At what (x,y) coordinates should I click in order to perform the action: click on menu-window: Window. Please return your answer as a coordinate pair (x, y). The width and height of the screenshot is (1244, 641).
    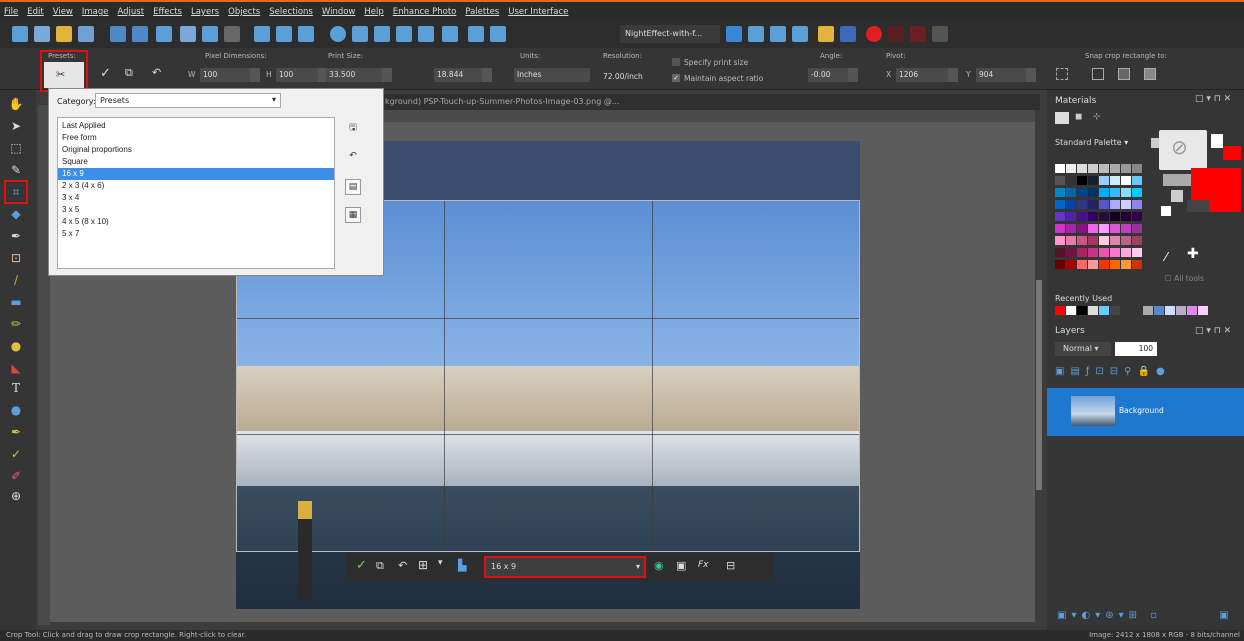
    Looking at the image, I should click on (339, 12).